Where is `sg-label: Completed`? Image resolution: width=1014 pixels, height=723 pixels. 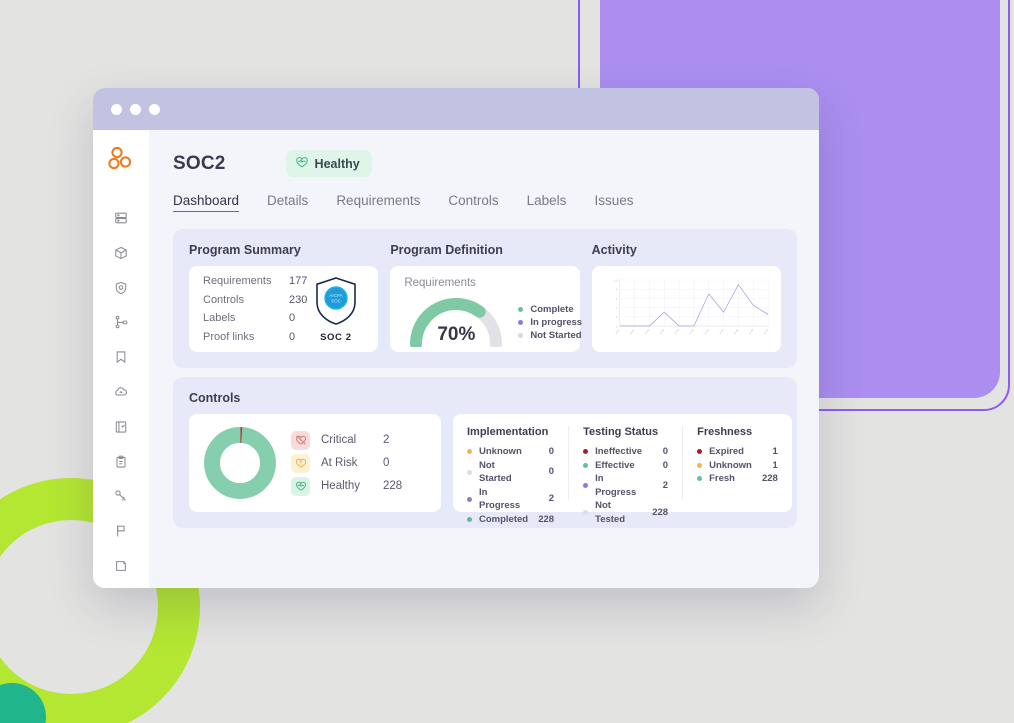 sg-label: Completed is located at coordinates (504, 519).